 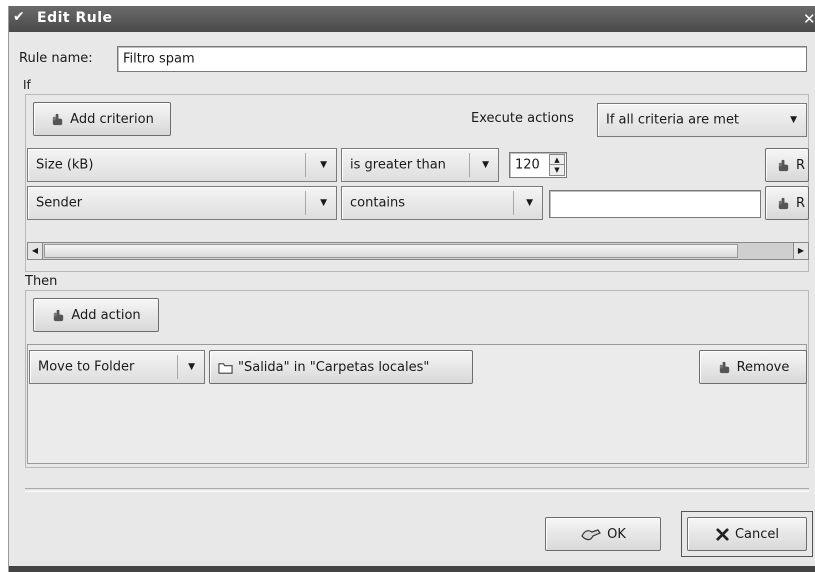 What do you see at coordinates (182, 203) in the screenshot?
I see `criterion-field-select: Sender ▼` at bounding box center [182, 203].